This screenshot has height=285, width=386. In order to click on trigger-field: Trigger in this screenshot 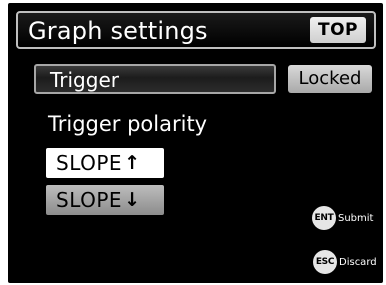, I will do `click(155, 79)`.